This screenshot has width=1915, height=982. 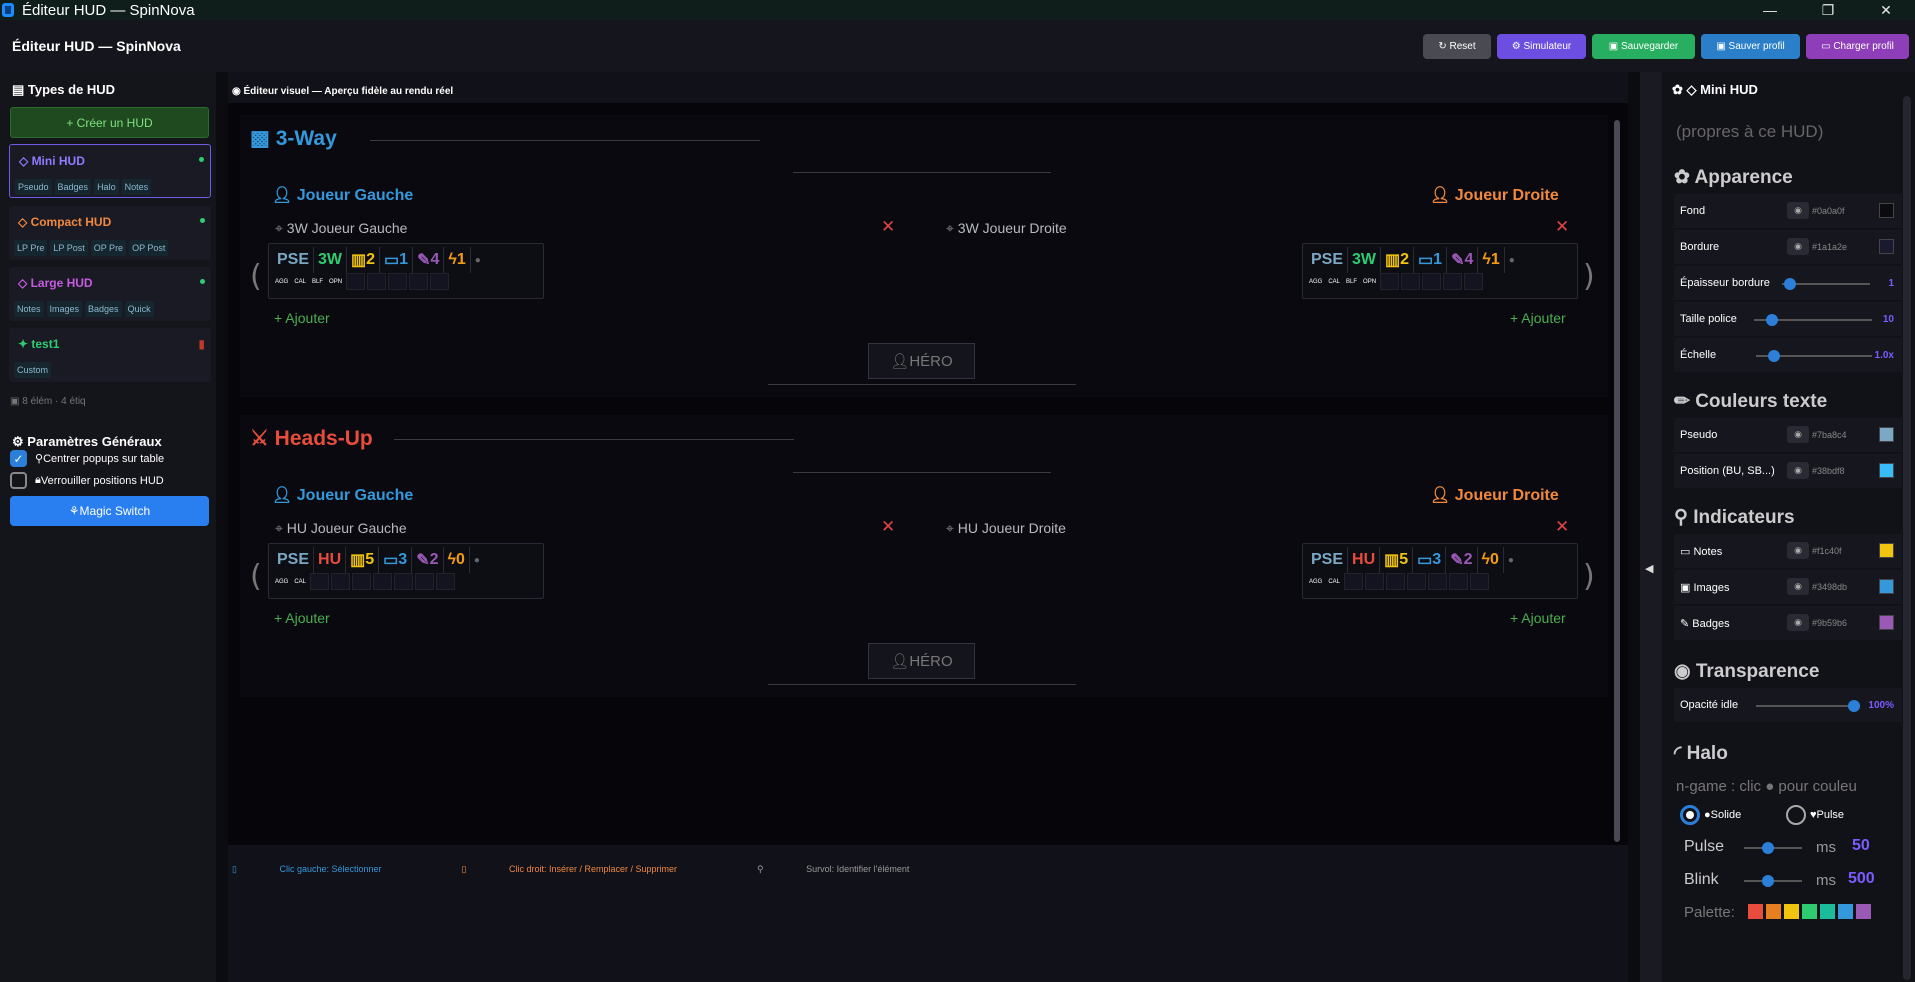 I want to click on bordure-swatch, so click(x=1886, y=246).